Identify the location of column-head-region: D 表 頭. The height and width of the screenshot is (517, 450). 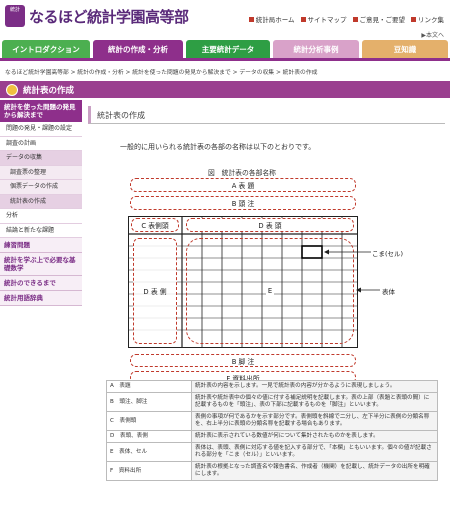
(270, 225).